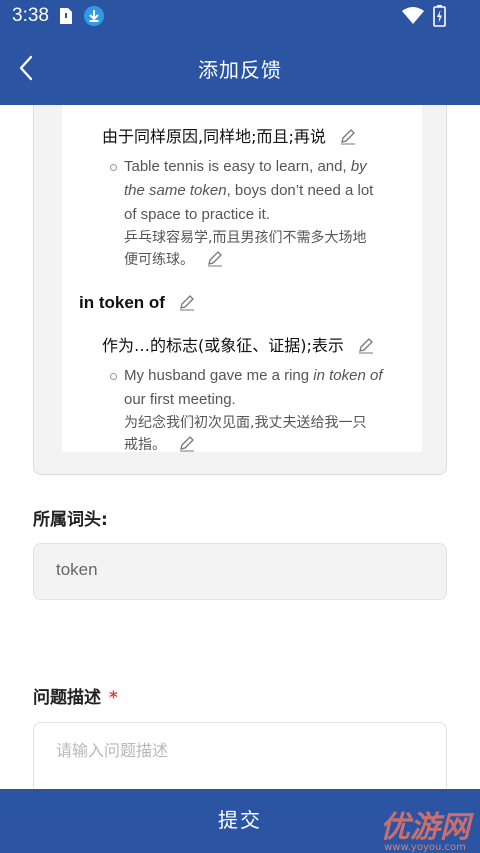 The width and height of the screenshot is (480, 853). I want to click on headword-value: token, so click(77, 569).